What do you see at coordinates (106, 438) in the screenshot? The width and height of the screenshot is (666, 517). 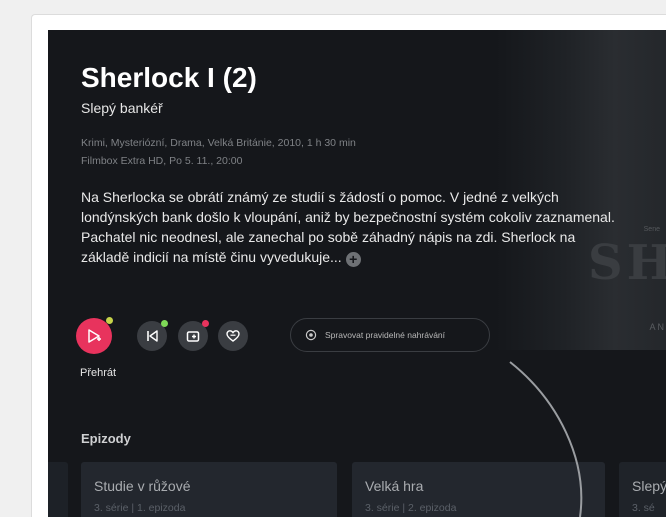 I see `episodes-heading: Epizody` at bounding box center [106, 438].